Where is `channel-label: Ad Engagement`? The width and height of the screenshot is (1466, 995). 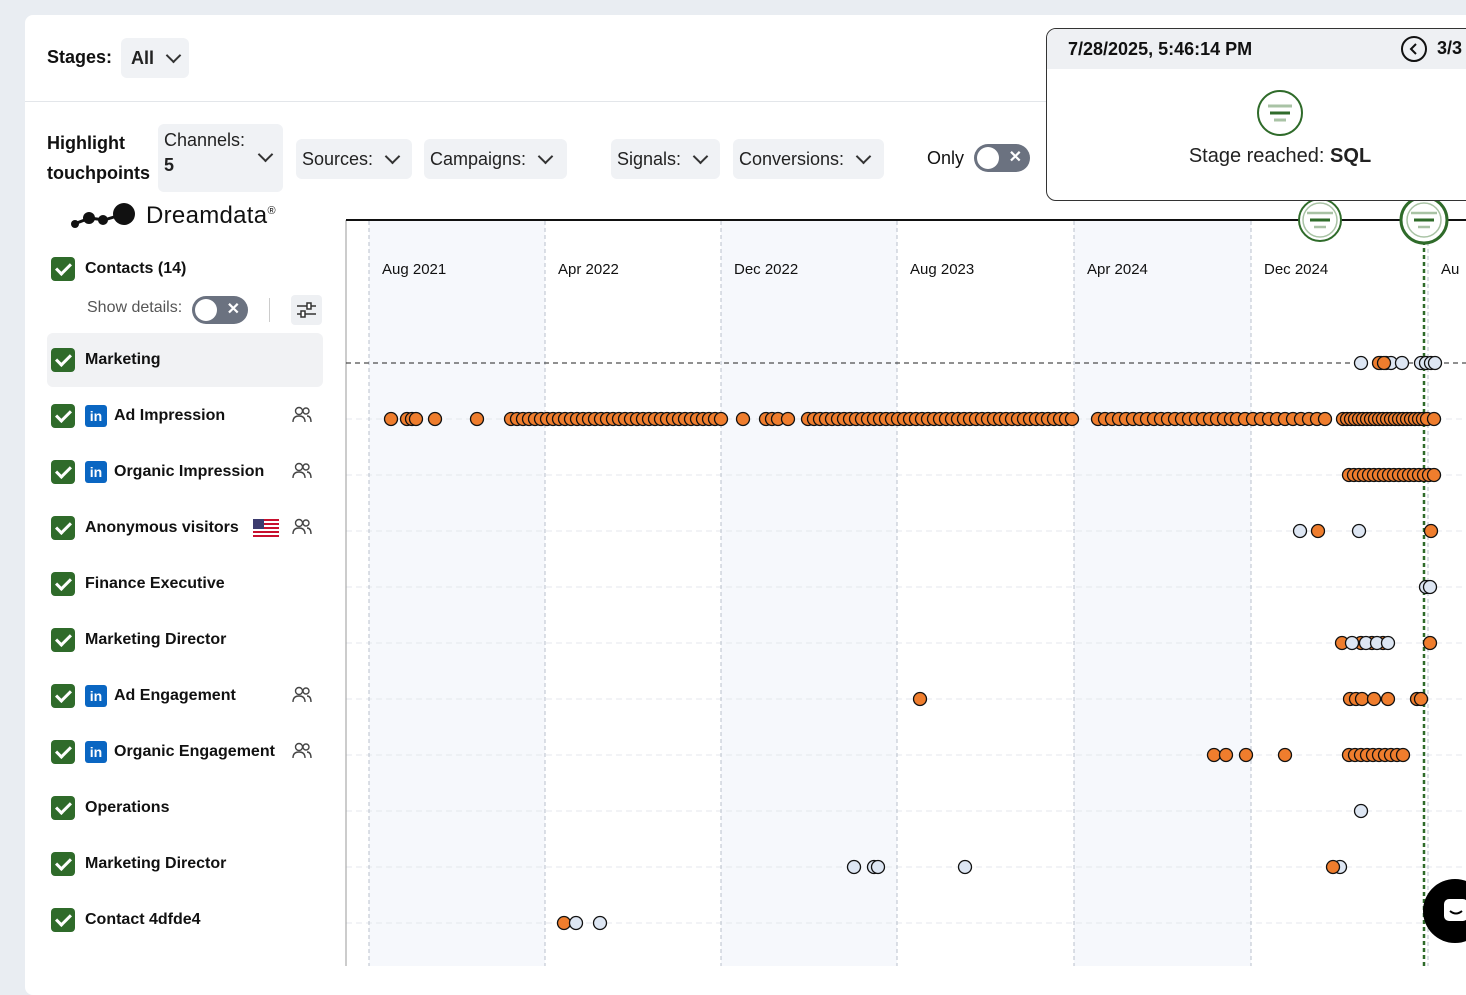
channel-label: Ad Engagement is located at coordinates (175, 695).